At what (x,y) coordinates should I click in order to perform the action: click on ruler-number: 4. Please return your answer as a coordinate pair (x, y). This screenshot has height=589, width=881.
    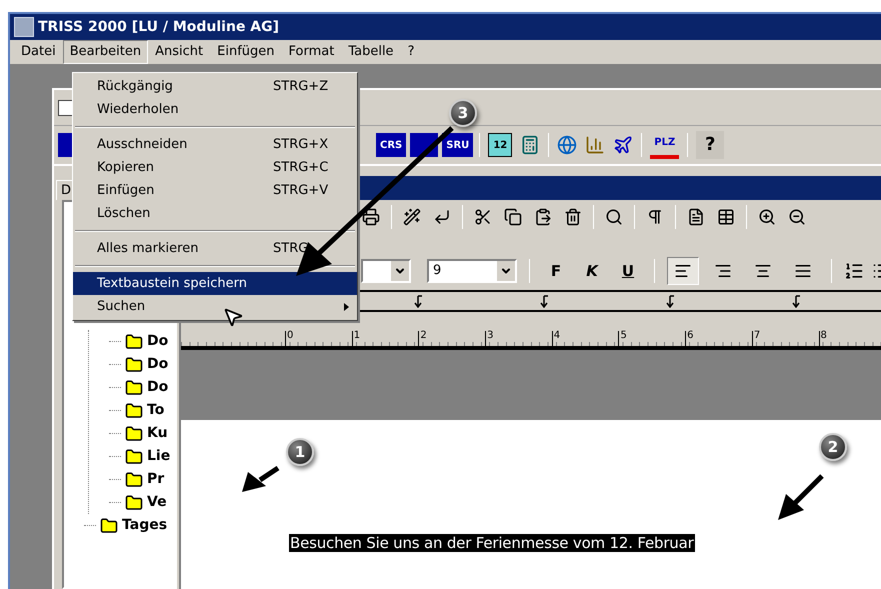
    Looking at the image, I should click on (585, 338).